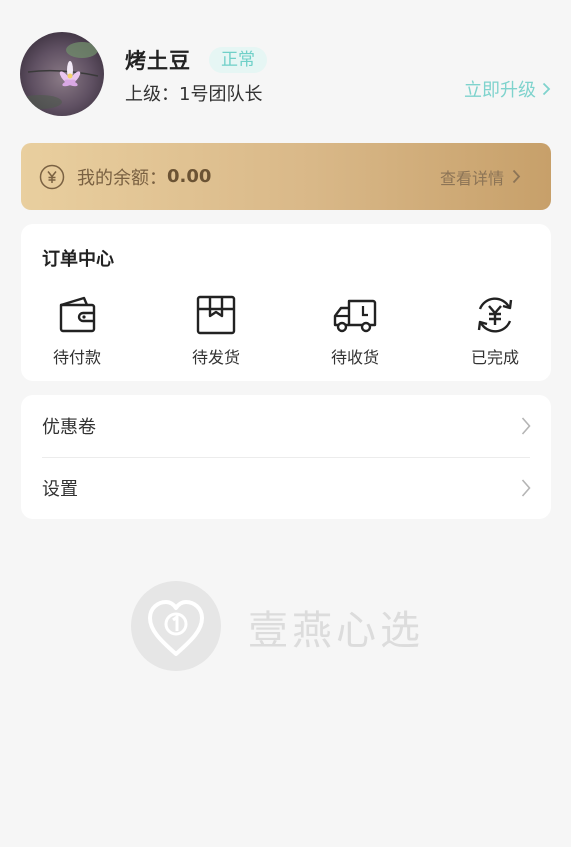 The image size is (571, 847). Describe the element at coordinates (495, 315) in the screenshot. I see `yen-refresh-icon` at that location.